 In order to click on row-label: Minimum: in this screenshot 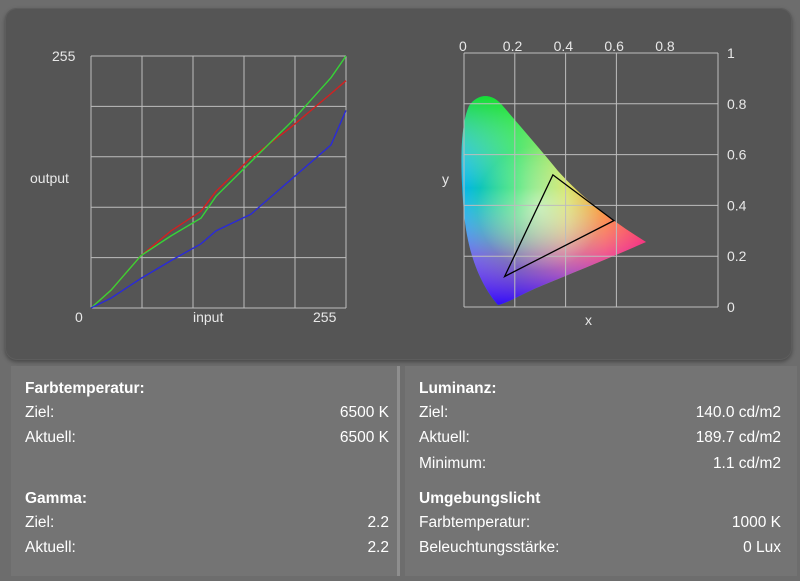, I will do `click(453, 463)`.